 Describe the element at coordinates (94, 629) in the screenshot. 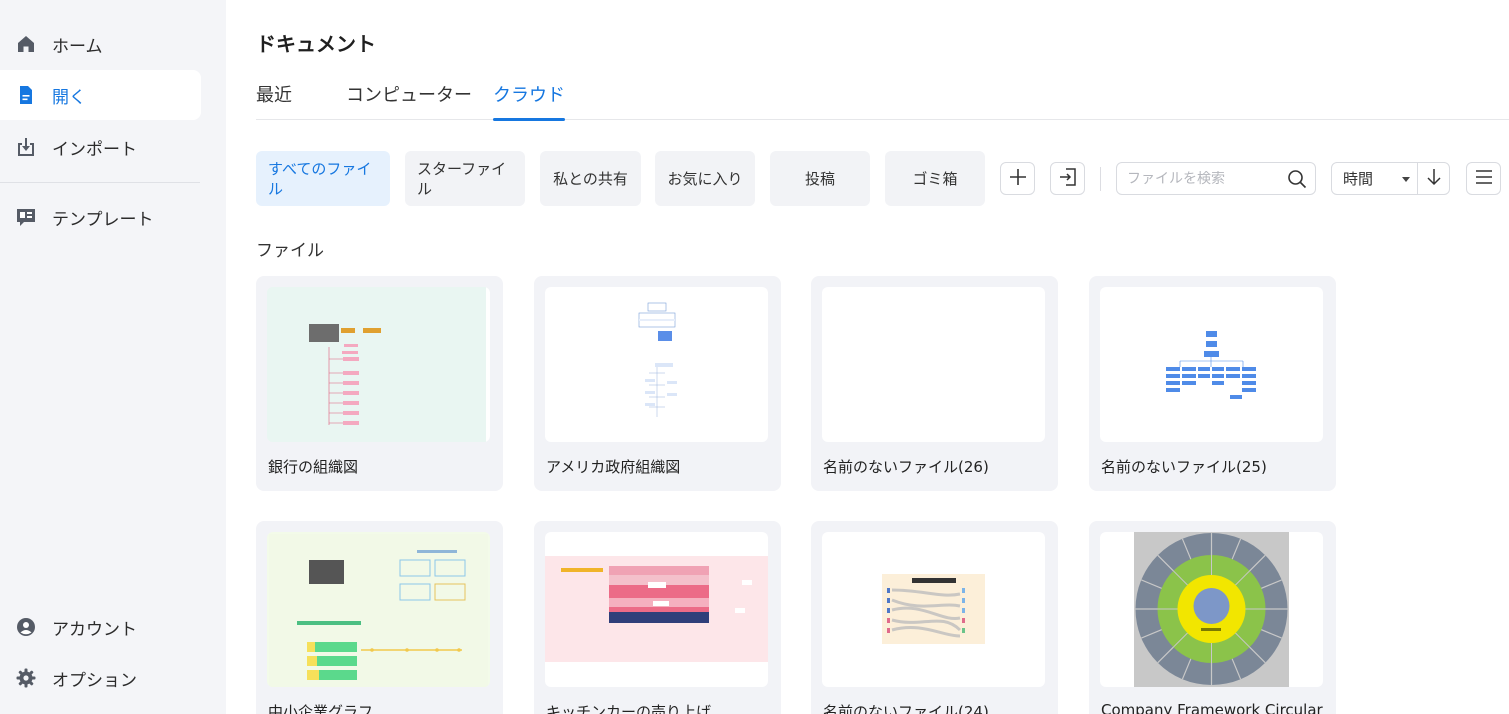

I see `sidebar-item-label: アカウント` at that location.